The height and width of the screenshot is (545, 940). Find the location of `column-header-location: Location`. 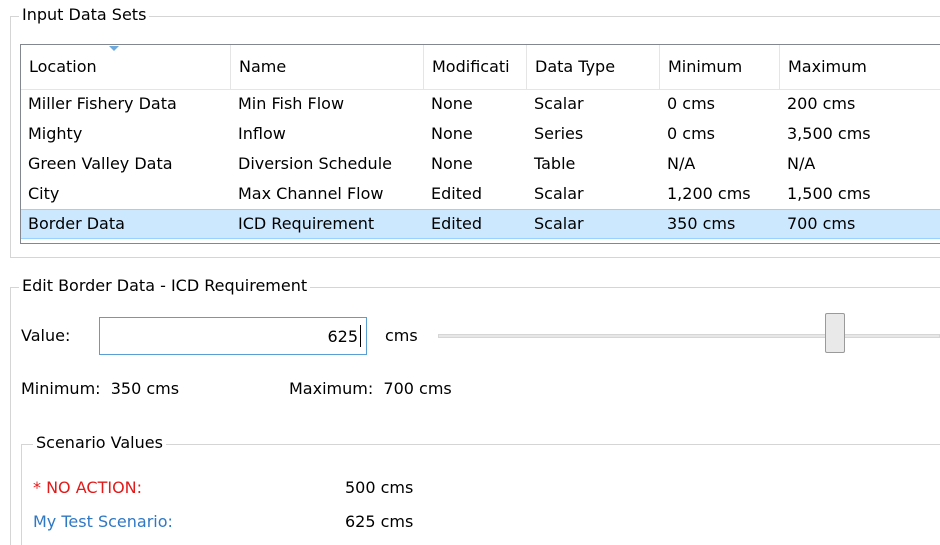

column-header-location: Location is located at coordinates (126, 67).